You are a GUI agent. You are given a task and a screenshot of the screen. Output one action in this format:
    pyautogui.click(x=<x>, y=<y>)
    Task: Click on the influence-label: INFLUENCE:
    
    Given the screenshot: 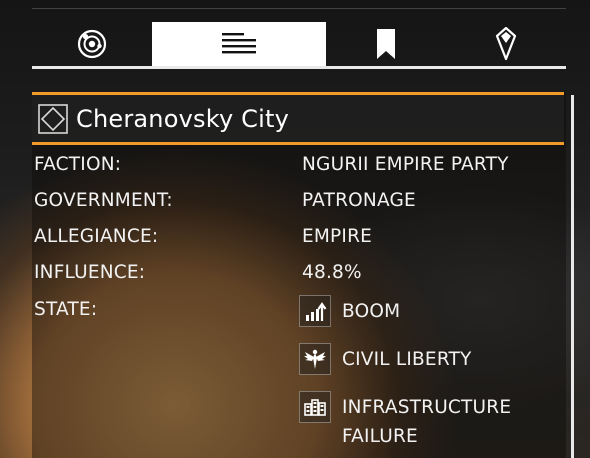 What is the action you would take?
    pyautogui.click(x=90, y=272)
    